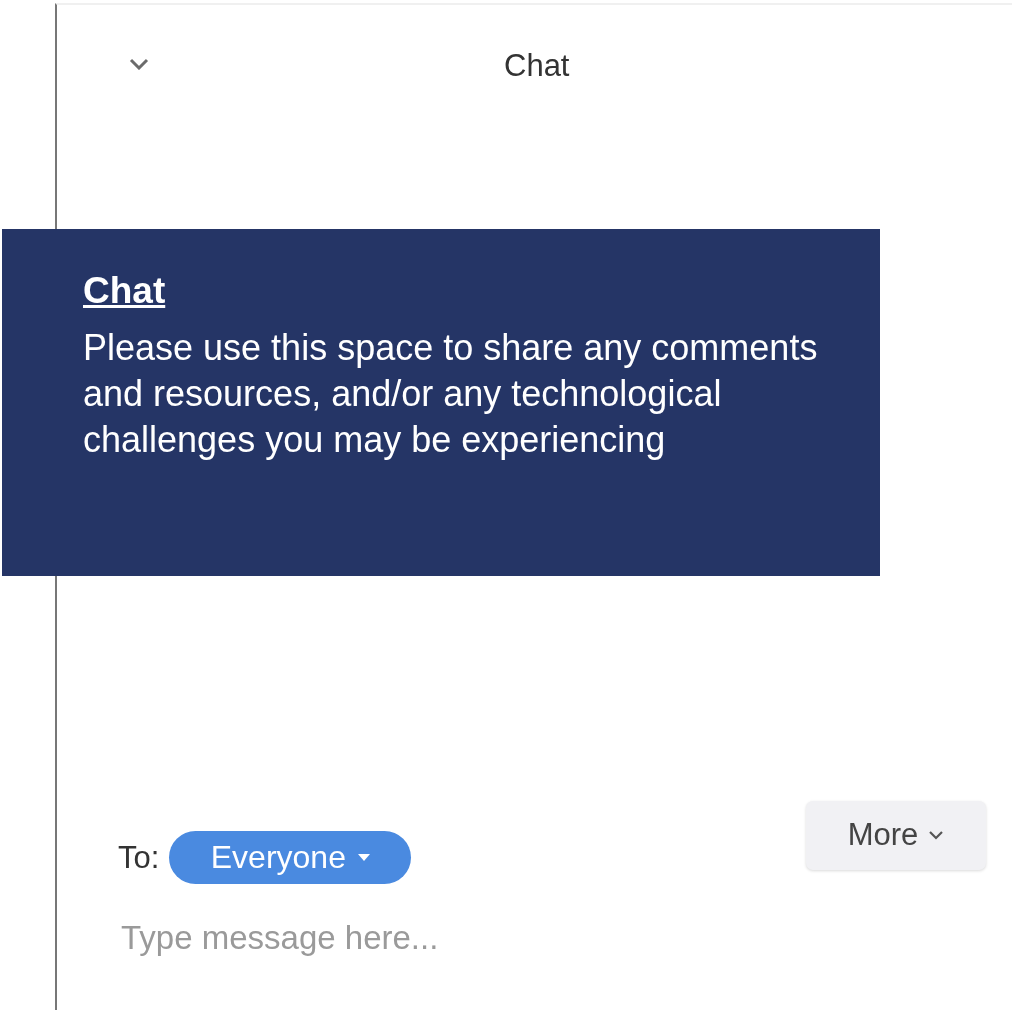 The image size is (1012, 1015). What do you see at coordinates (290, 857) in the screenshot?
I see `recipient-dropdown: Everyone` at bounding box center [290, 857].